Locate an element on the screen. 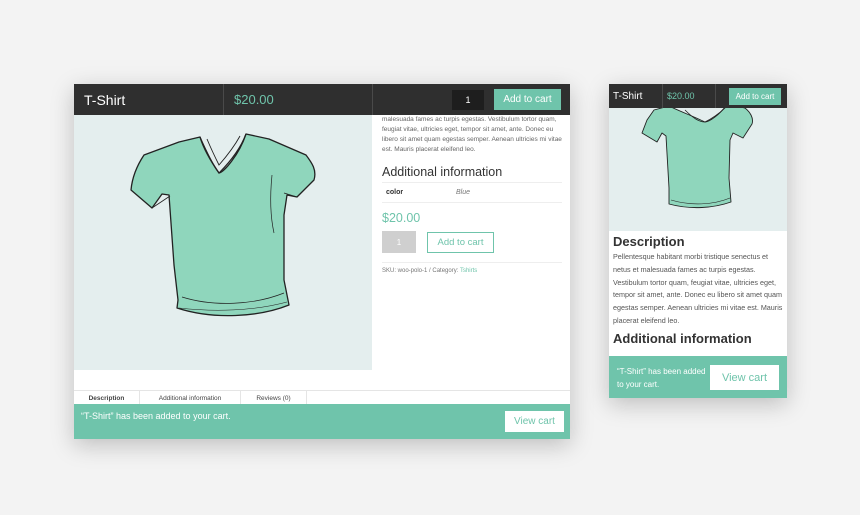 The height and width of the screenshot is (515, 860). tab-reviews: Reviews (0) is located at coordinates (274, 398).